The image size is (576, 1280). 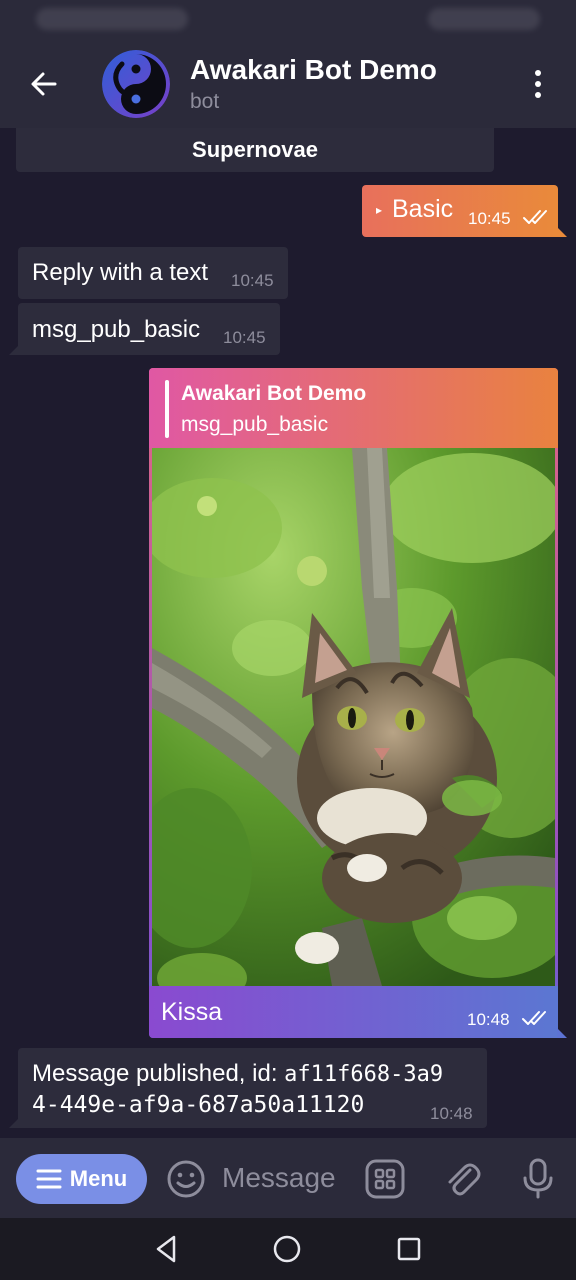 What do you see at coordinates (484, 19) in the screenshot?
I see `status-icons-right` at bounding box center [484, 19].